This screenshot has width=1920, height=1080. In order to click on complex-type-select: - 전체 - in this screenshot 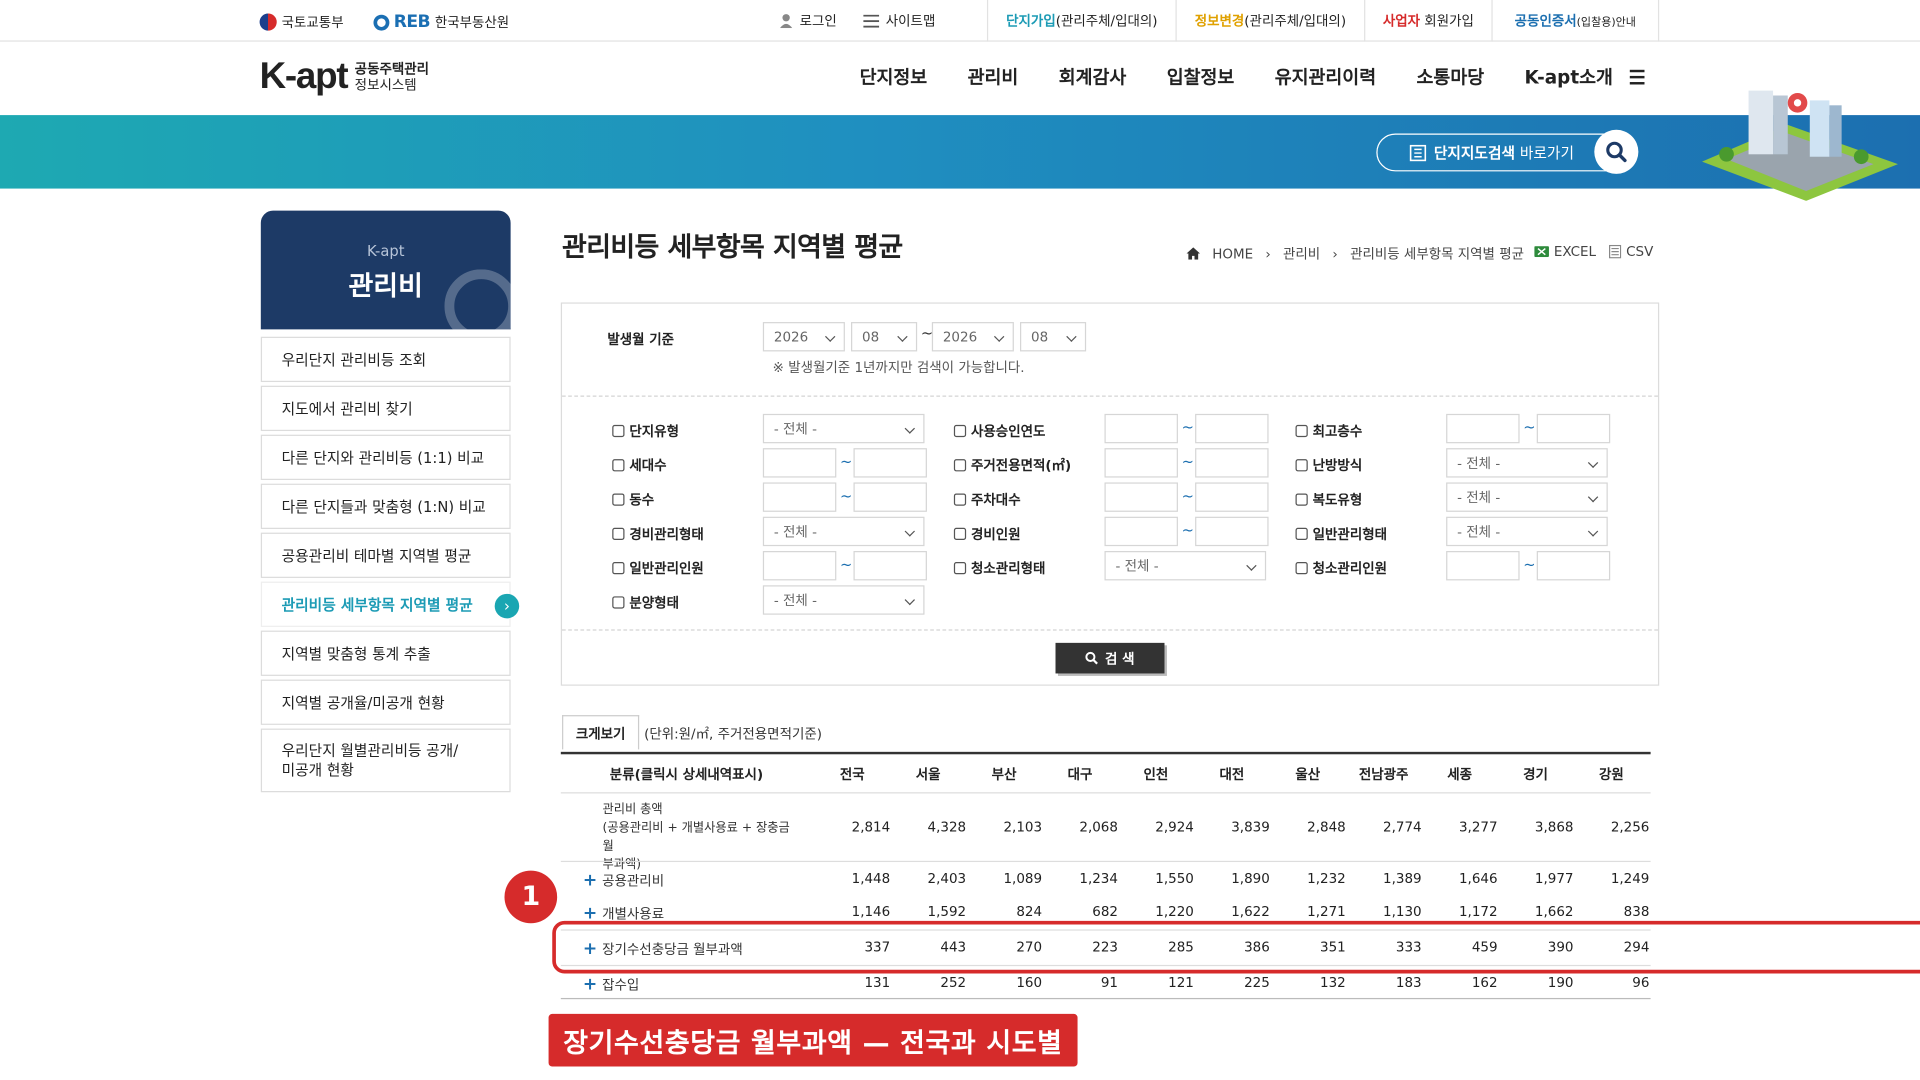, I will do `click(843, 428)`.